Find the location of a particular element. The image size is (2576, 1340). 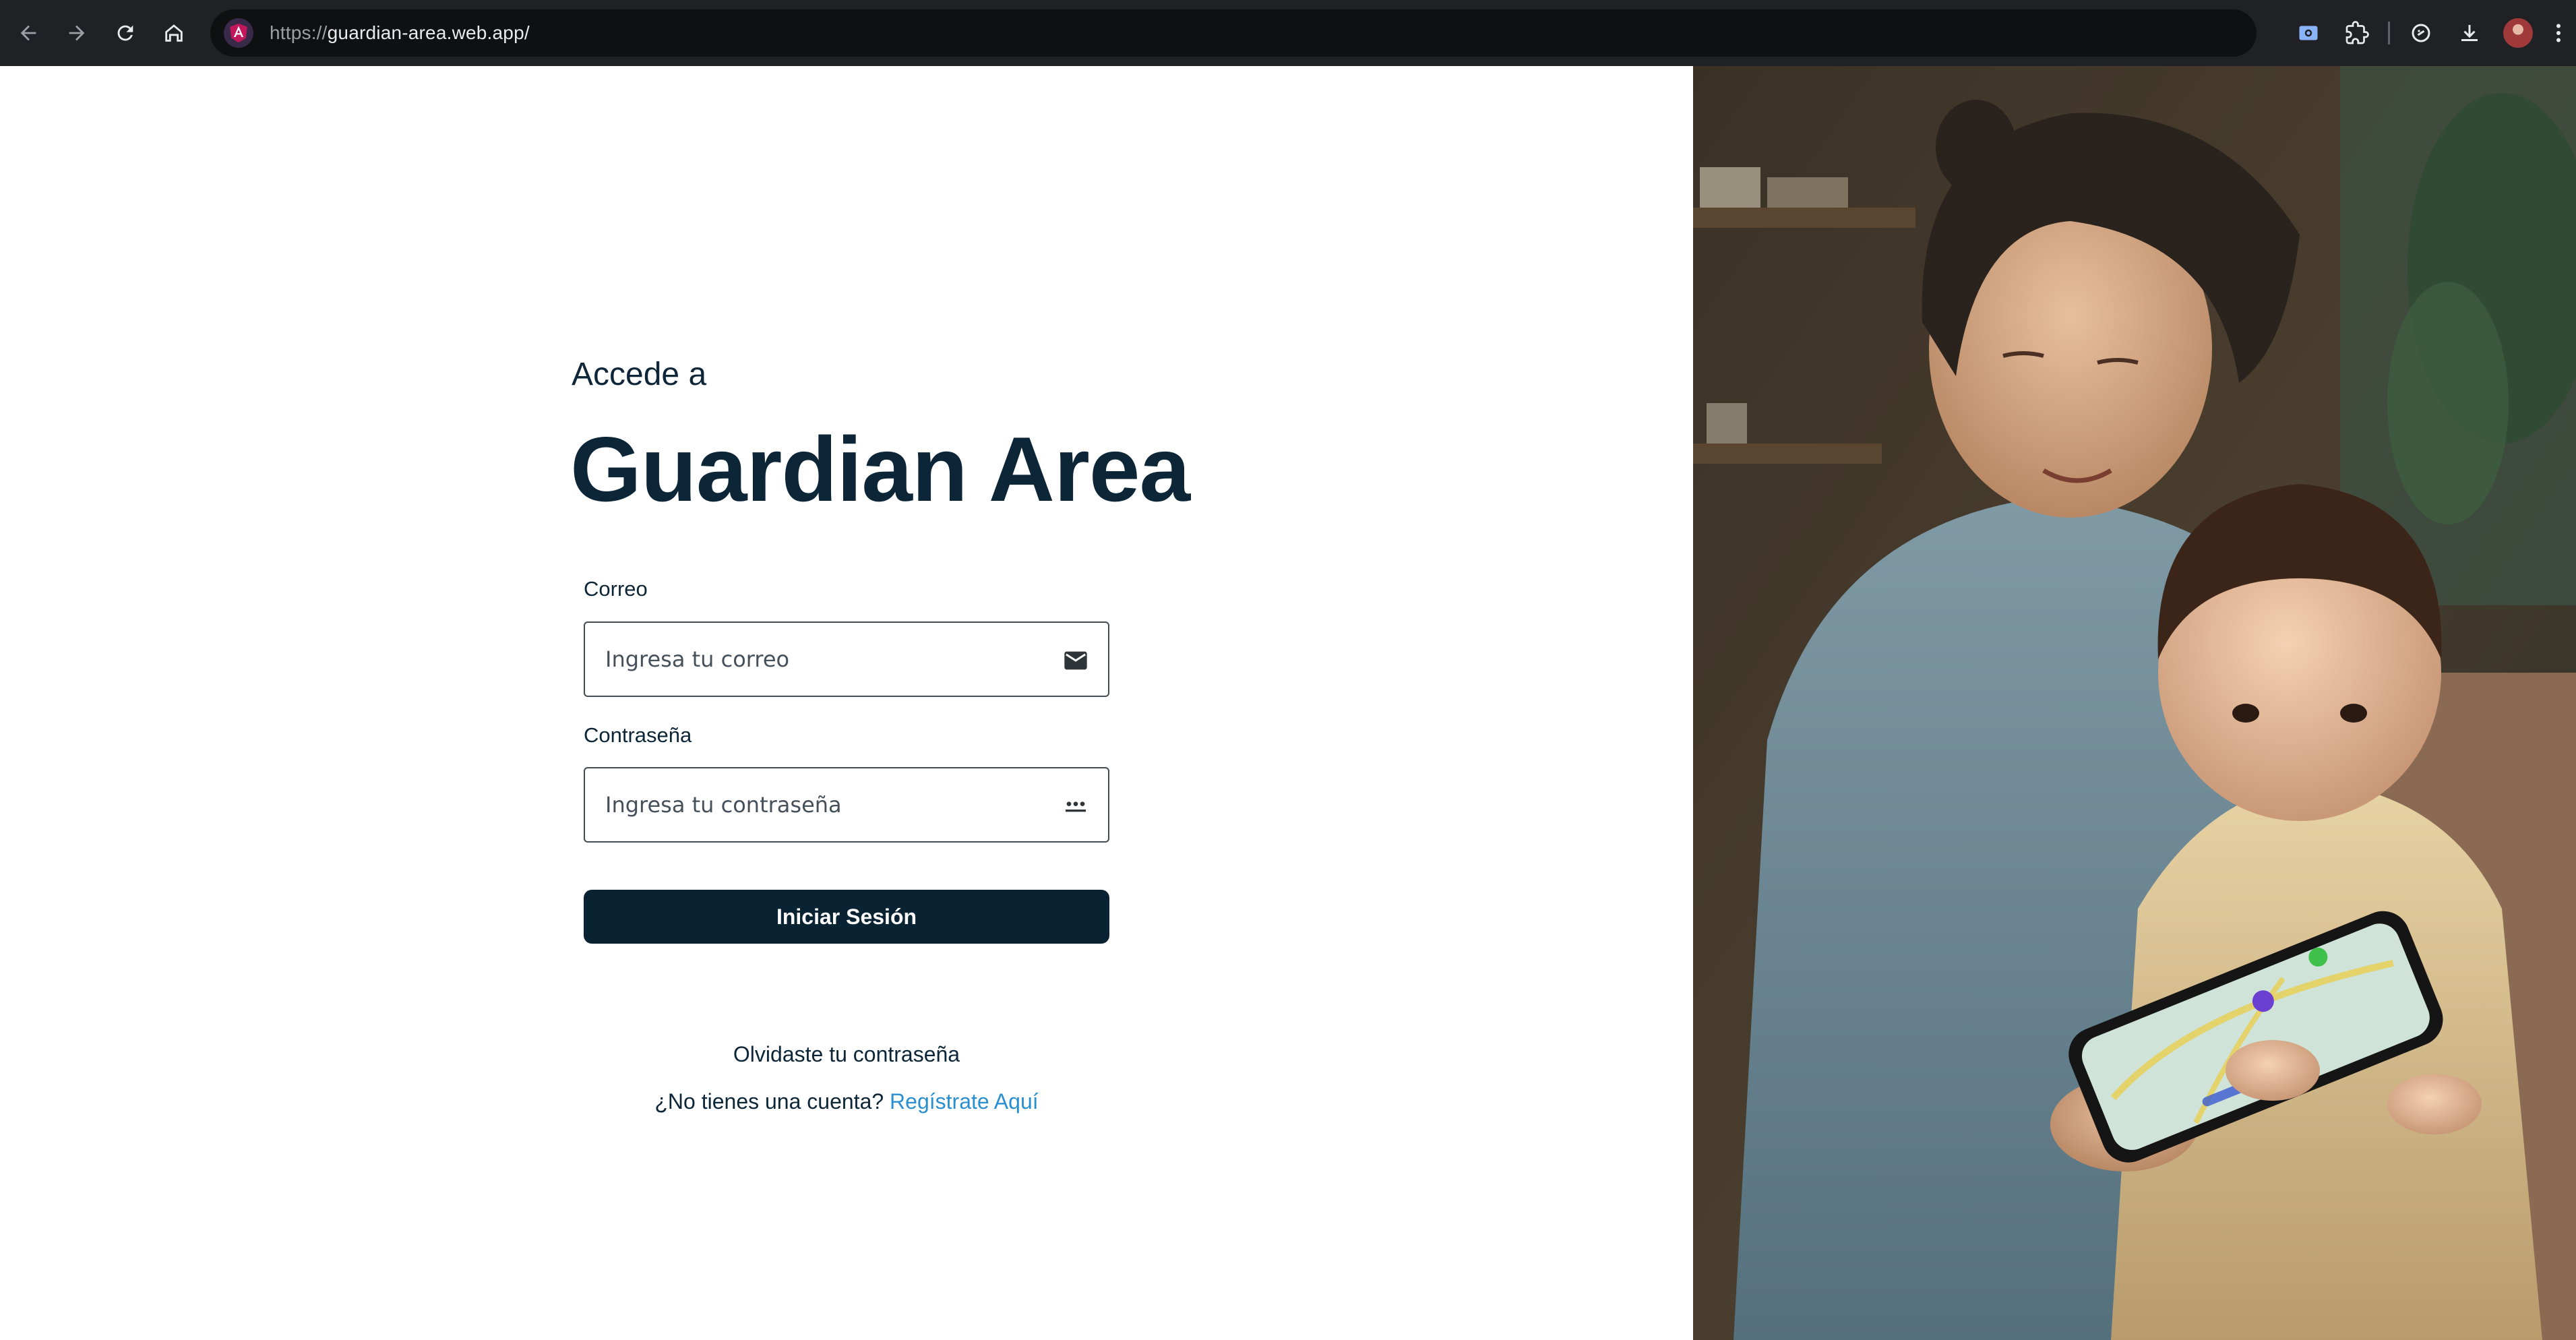

email-label: Correo is located at coordinates (616, 589).